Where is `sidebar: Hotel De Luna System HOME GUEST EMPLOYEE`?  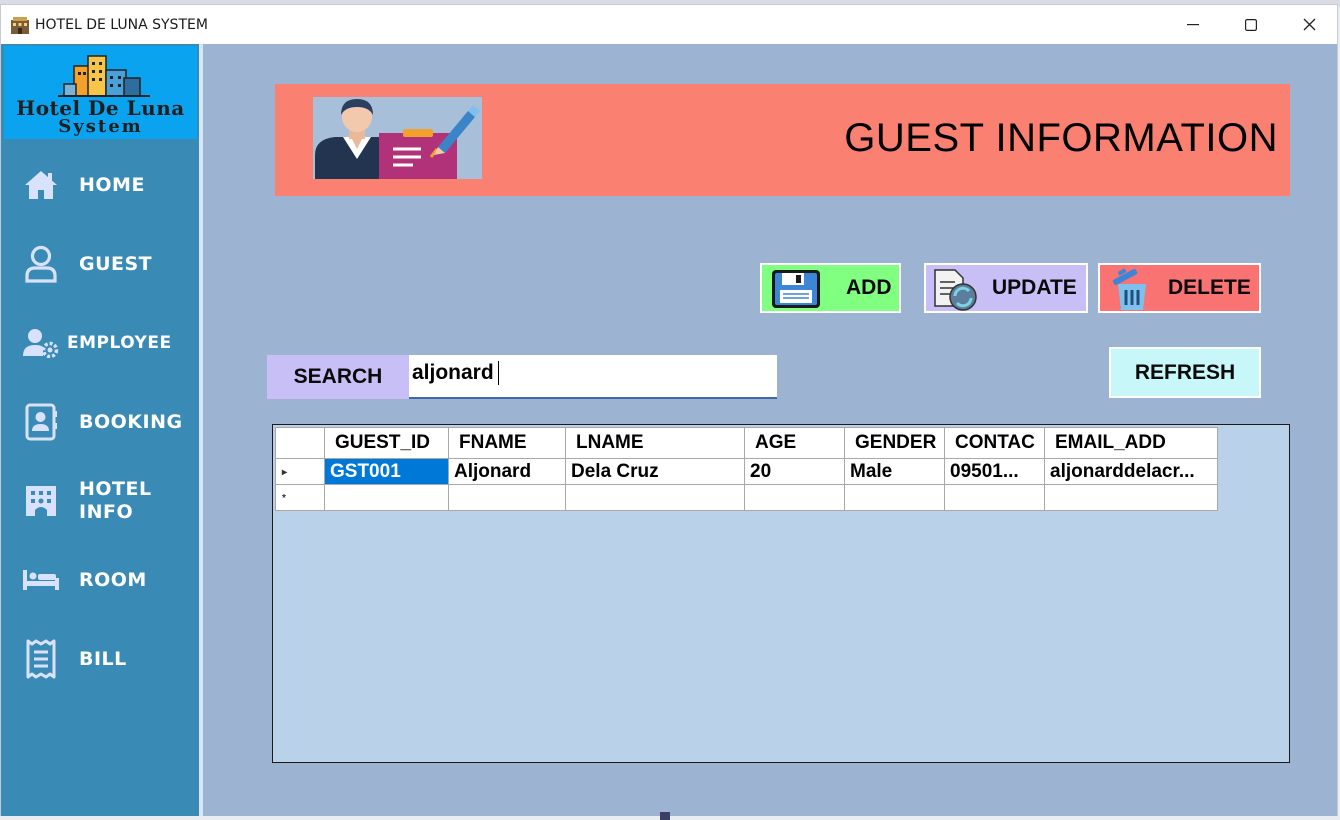
sidebar: Hotel De Luna System HOME GUEST EMPLOYEE is located at coordinates (100, 430).